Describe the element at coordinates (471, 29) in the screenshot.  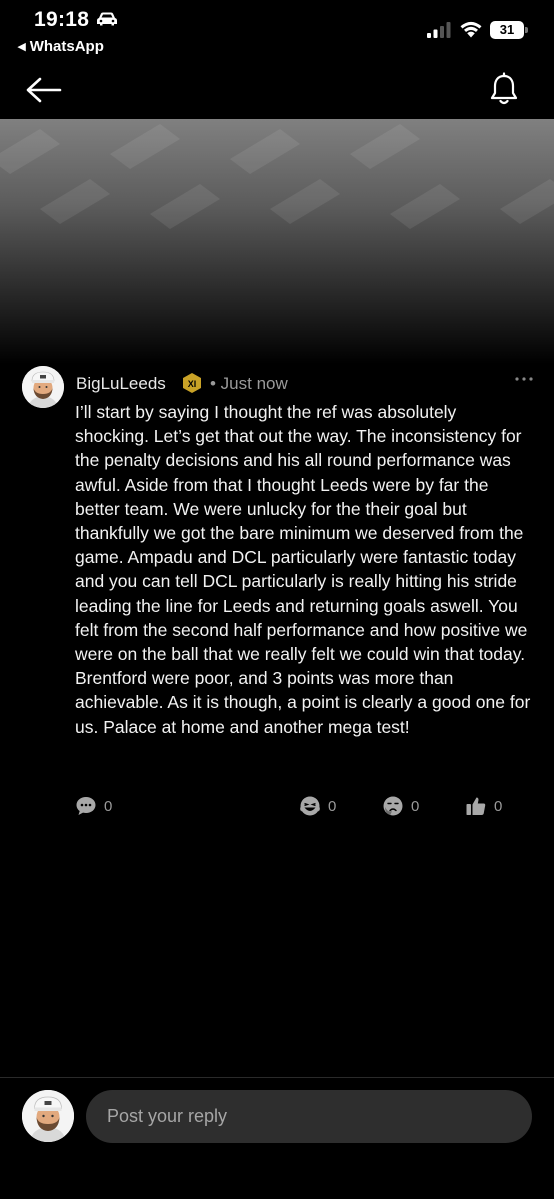
I see `wifi-icon` at that location.